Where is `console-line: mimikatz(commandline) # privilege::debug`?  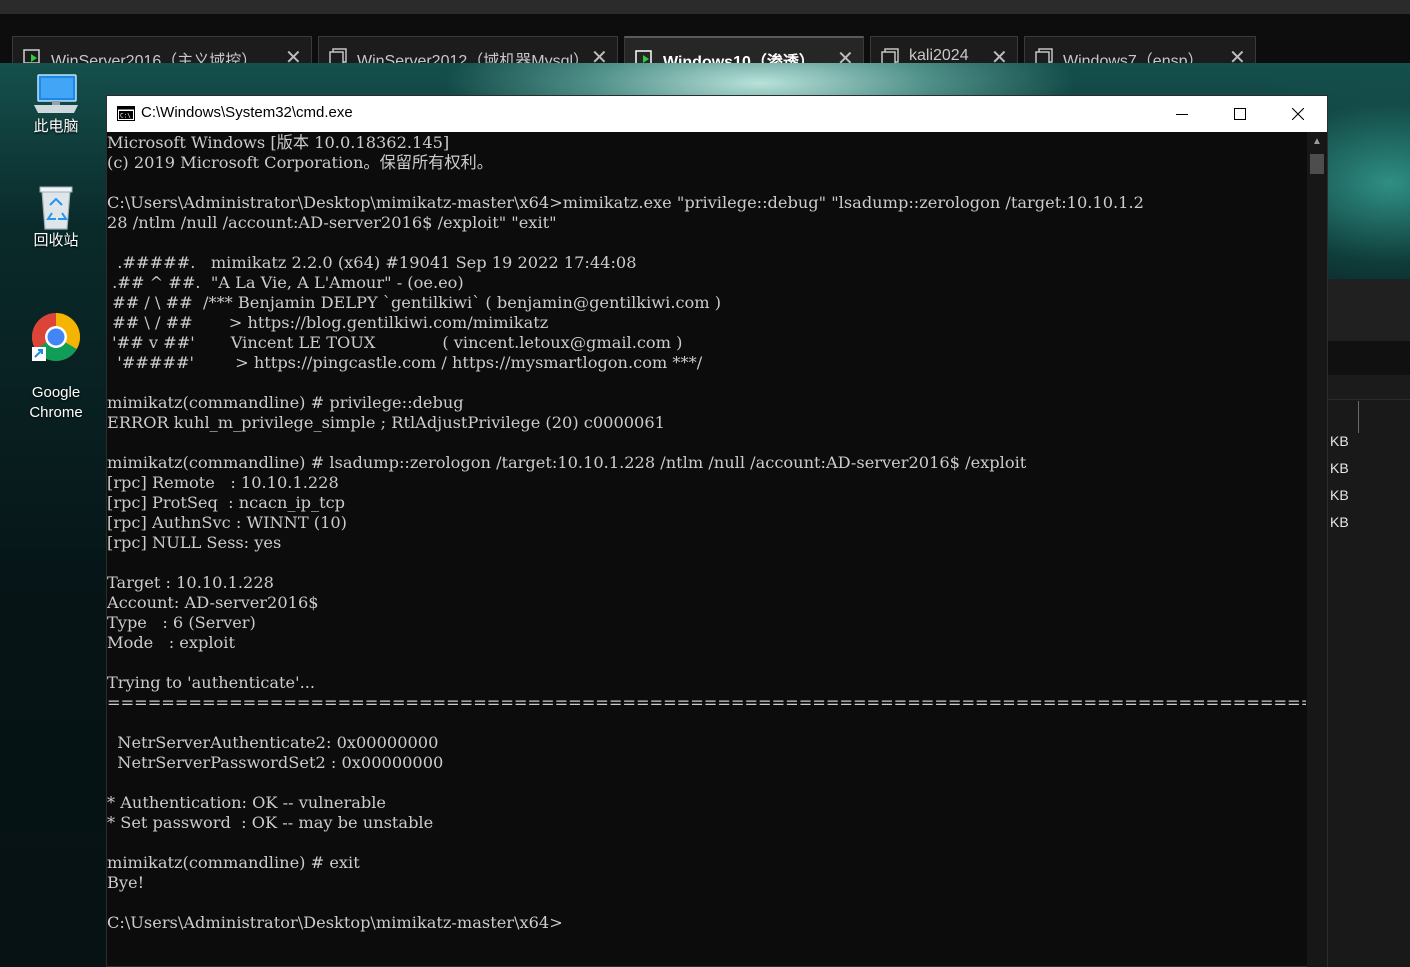
console-line: mimikatz(commandline) # privilege::debug is located at coordinates (285, 402).